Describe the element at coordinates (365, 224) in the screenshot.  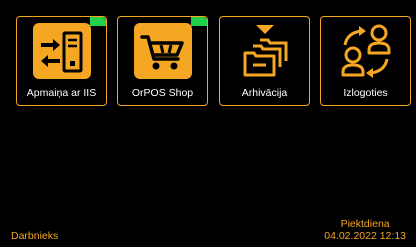
I see `weekday-text: Piektdiena` at that location.